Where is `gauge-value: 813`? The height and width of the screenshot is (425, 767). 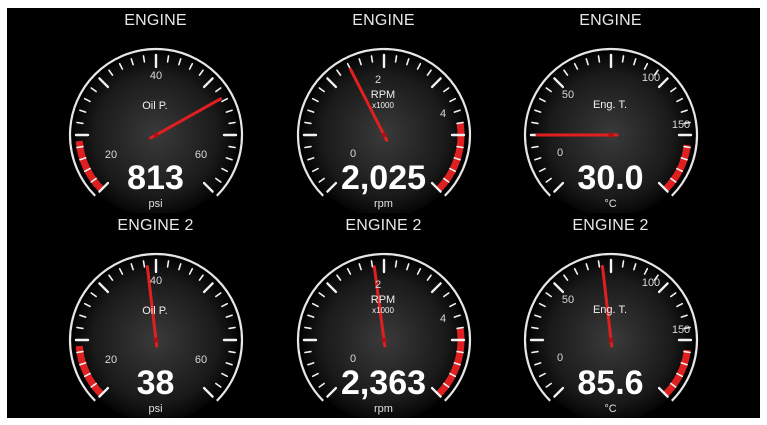
gauge-value: 813 is located at coordinates (155, 178).